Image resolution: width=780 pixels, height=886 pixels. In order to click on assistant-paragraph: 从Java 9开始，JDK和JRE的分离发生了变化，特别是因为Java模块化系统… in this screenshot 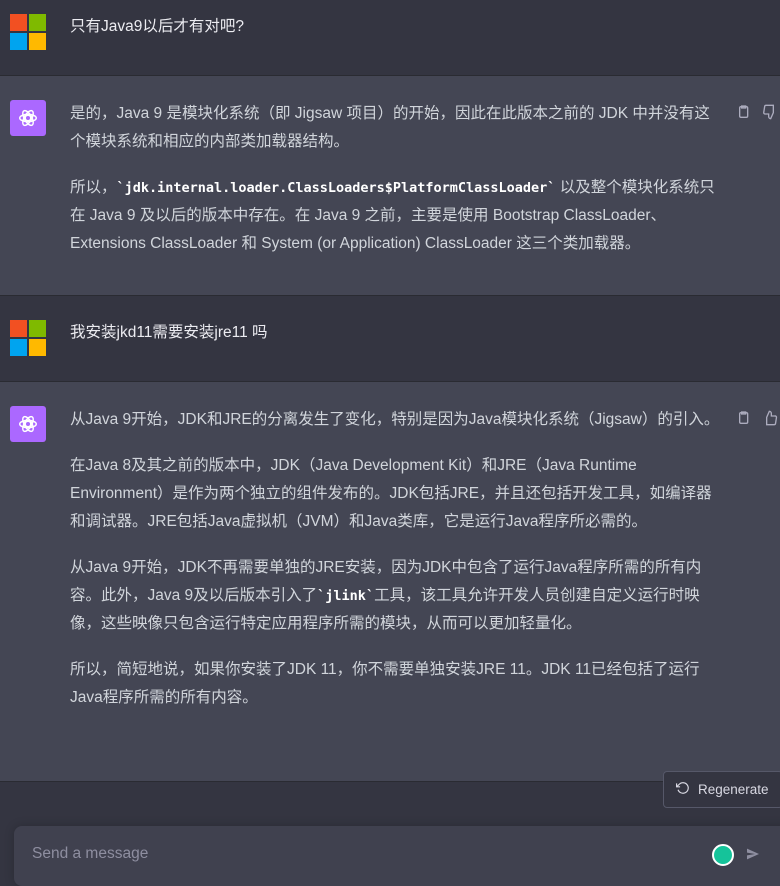, I will do `click(397, 420)`.